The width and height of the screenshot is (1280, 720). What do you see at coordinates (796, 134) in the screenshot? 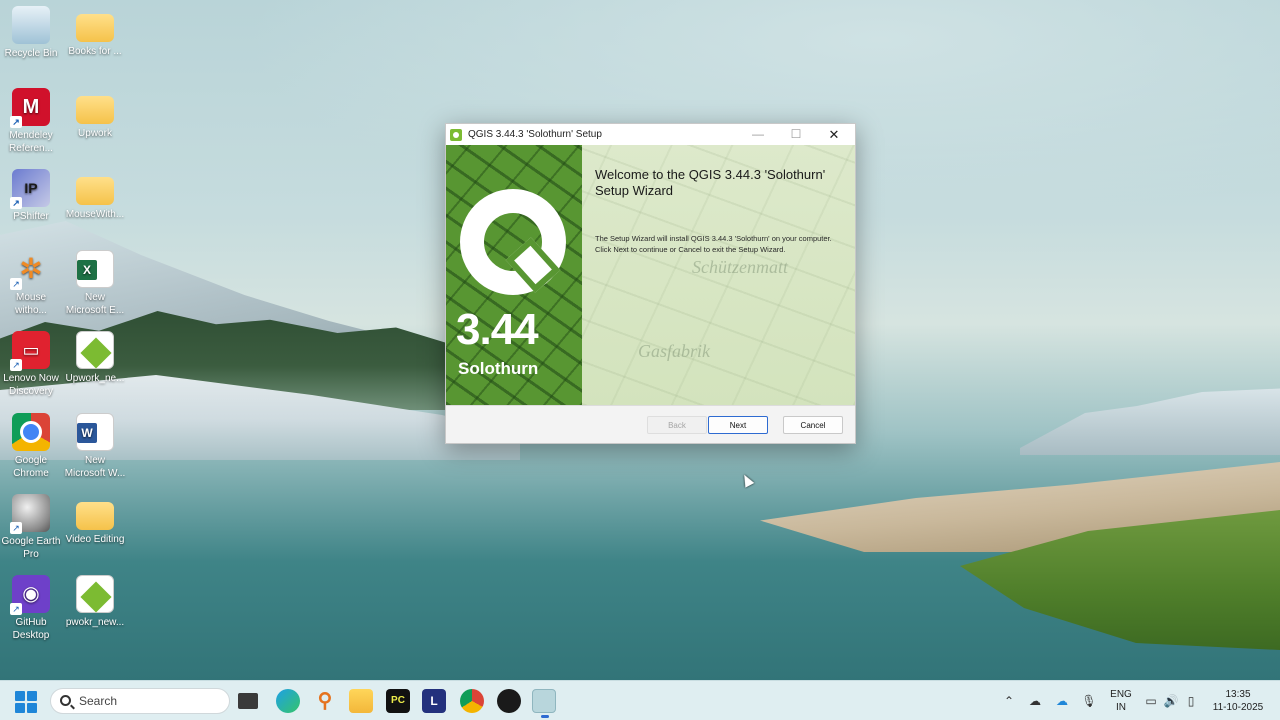
I see `maximize-button: ☐` at bounding box center [796, 134].